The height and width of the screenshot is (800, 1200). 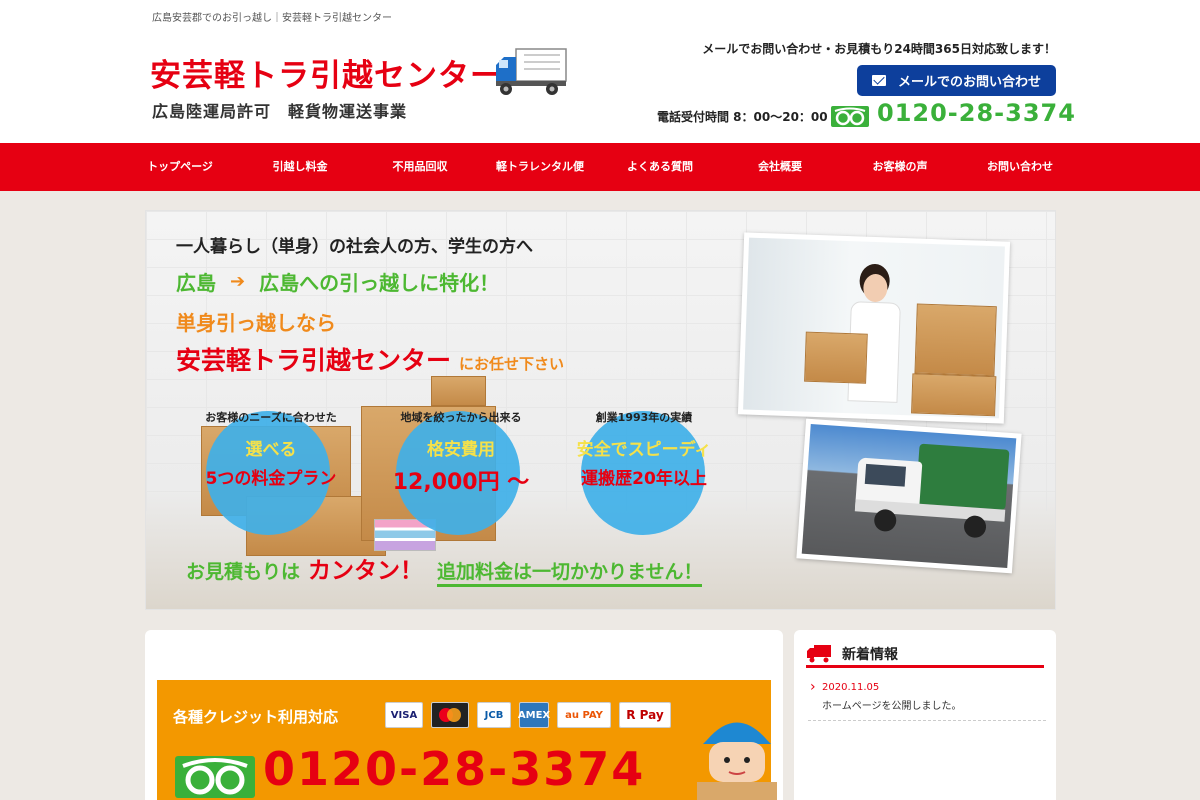 What do you see at coordinates (925, 655) in the screenshot?
I see `news-header: 新着情報` at bounding box center [925, 655].